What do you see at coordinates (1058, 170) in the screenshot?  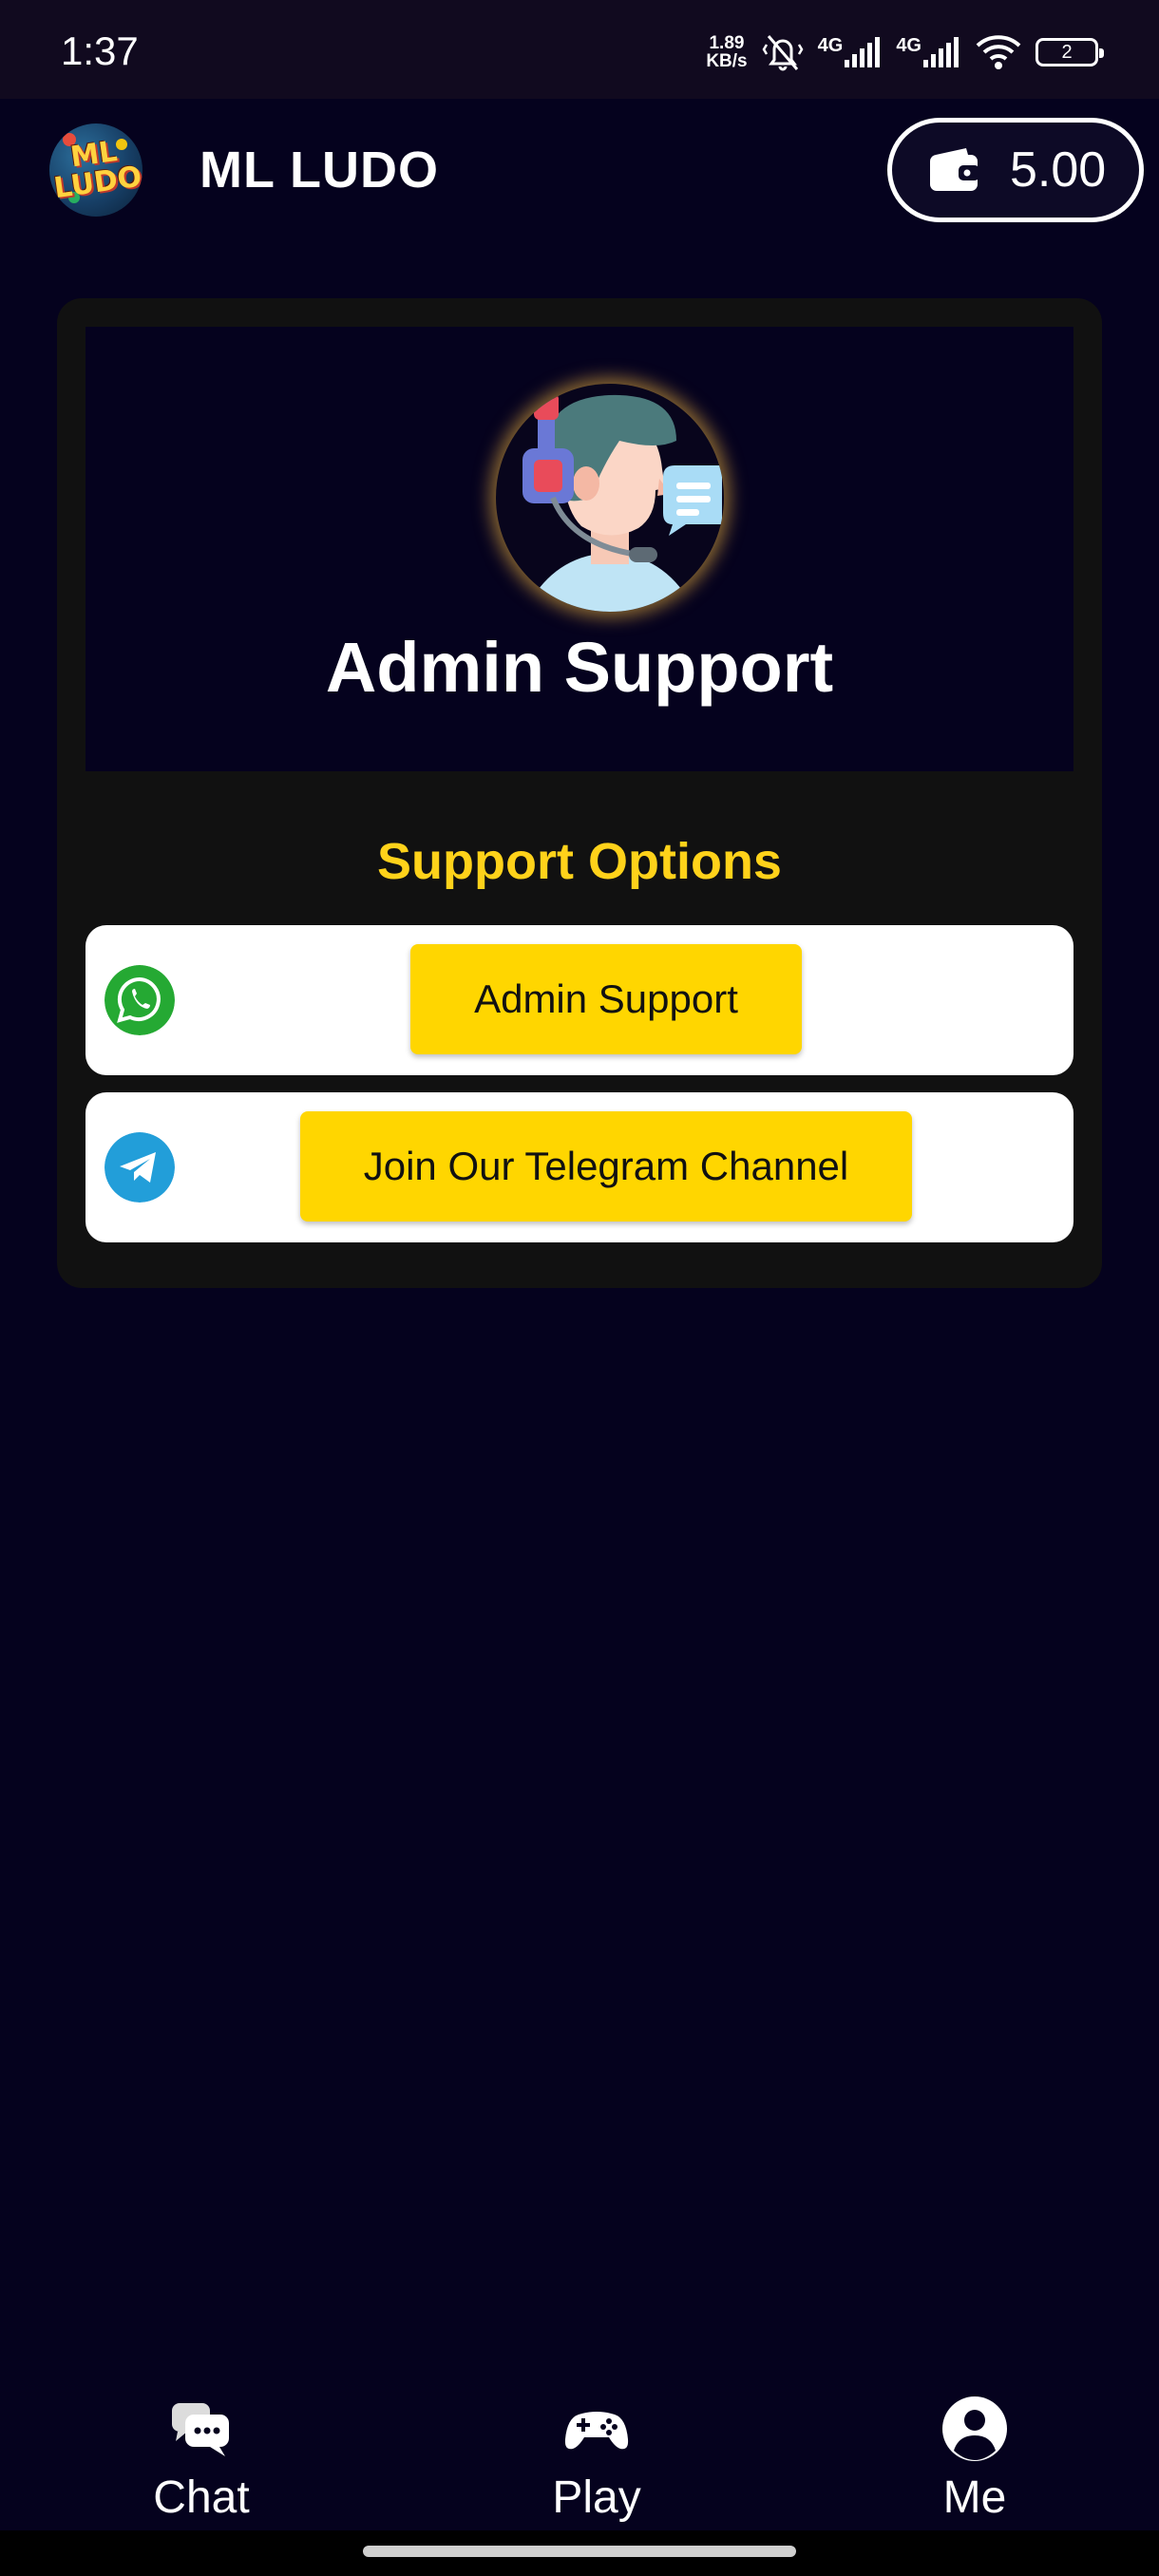 I see `wallet-balance: 5.00` at bounding box center [1058, 170].